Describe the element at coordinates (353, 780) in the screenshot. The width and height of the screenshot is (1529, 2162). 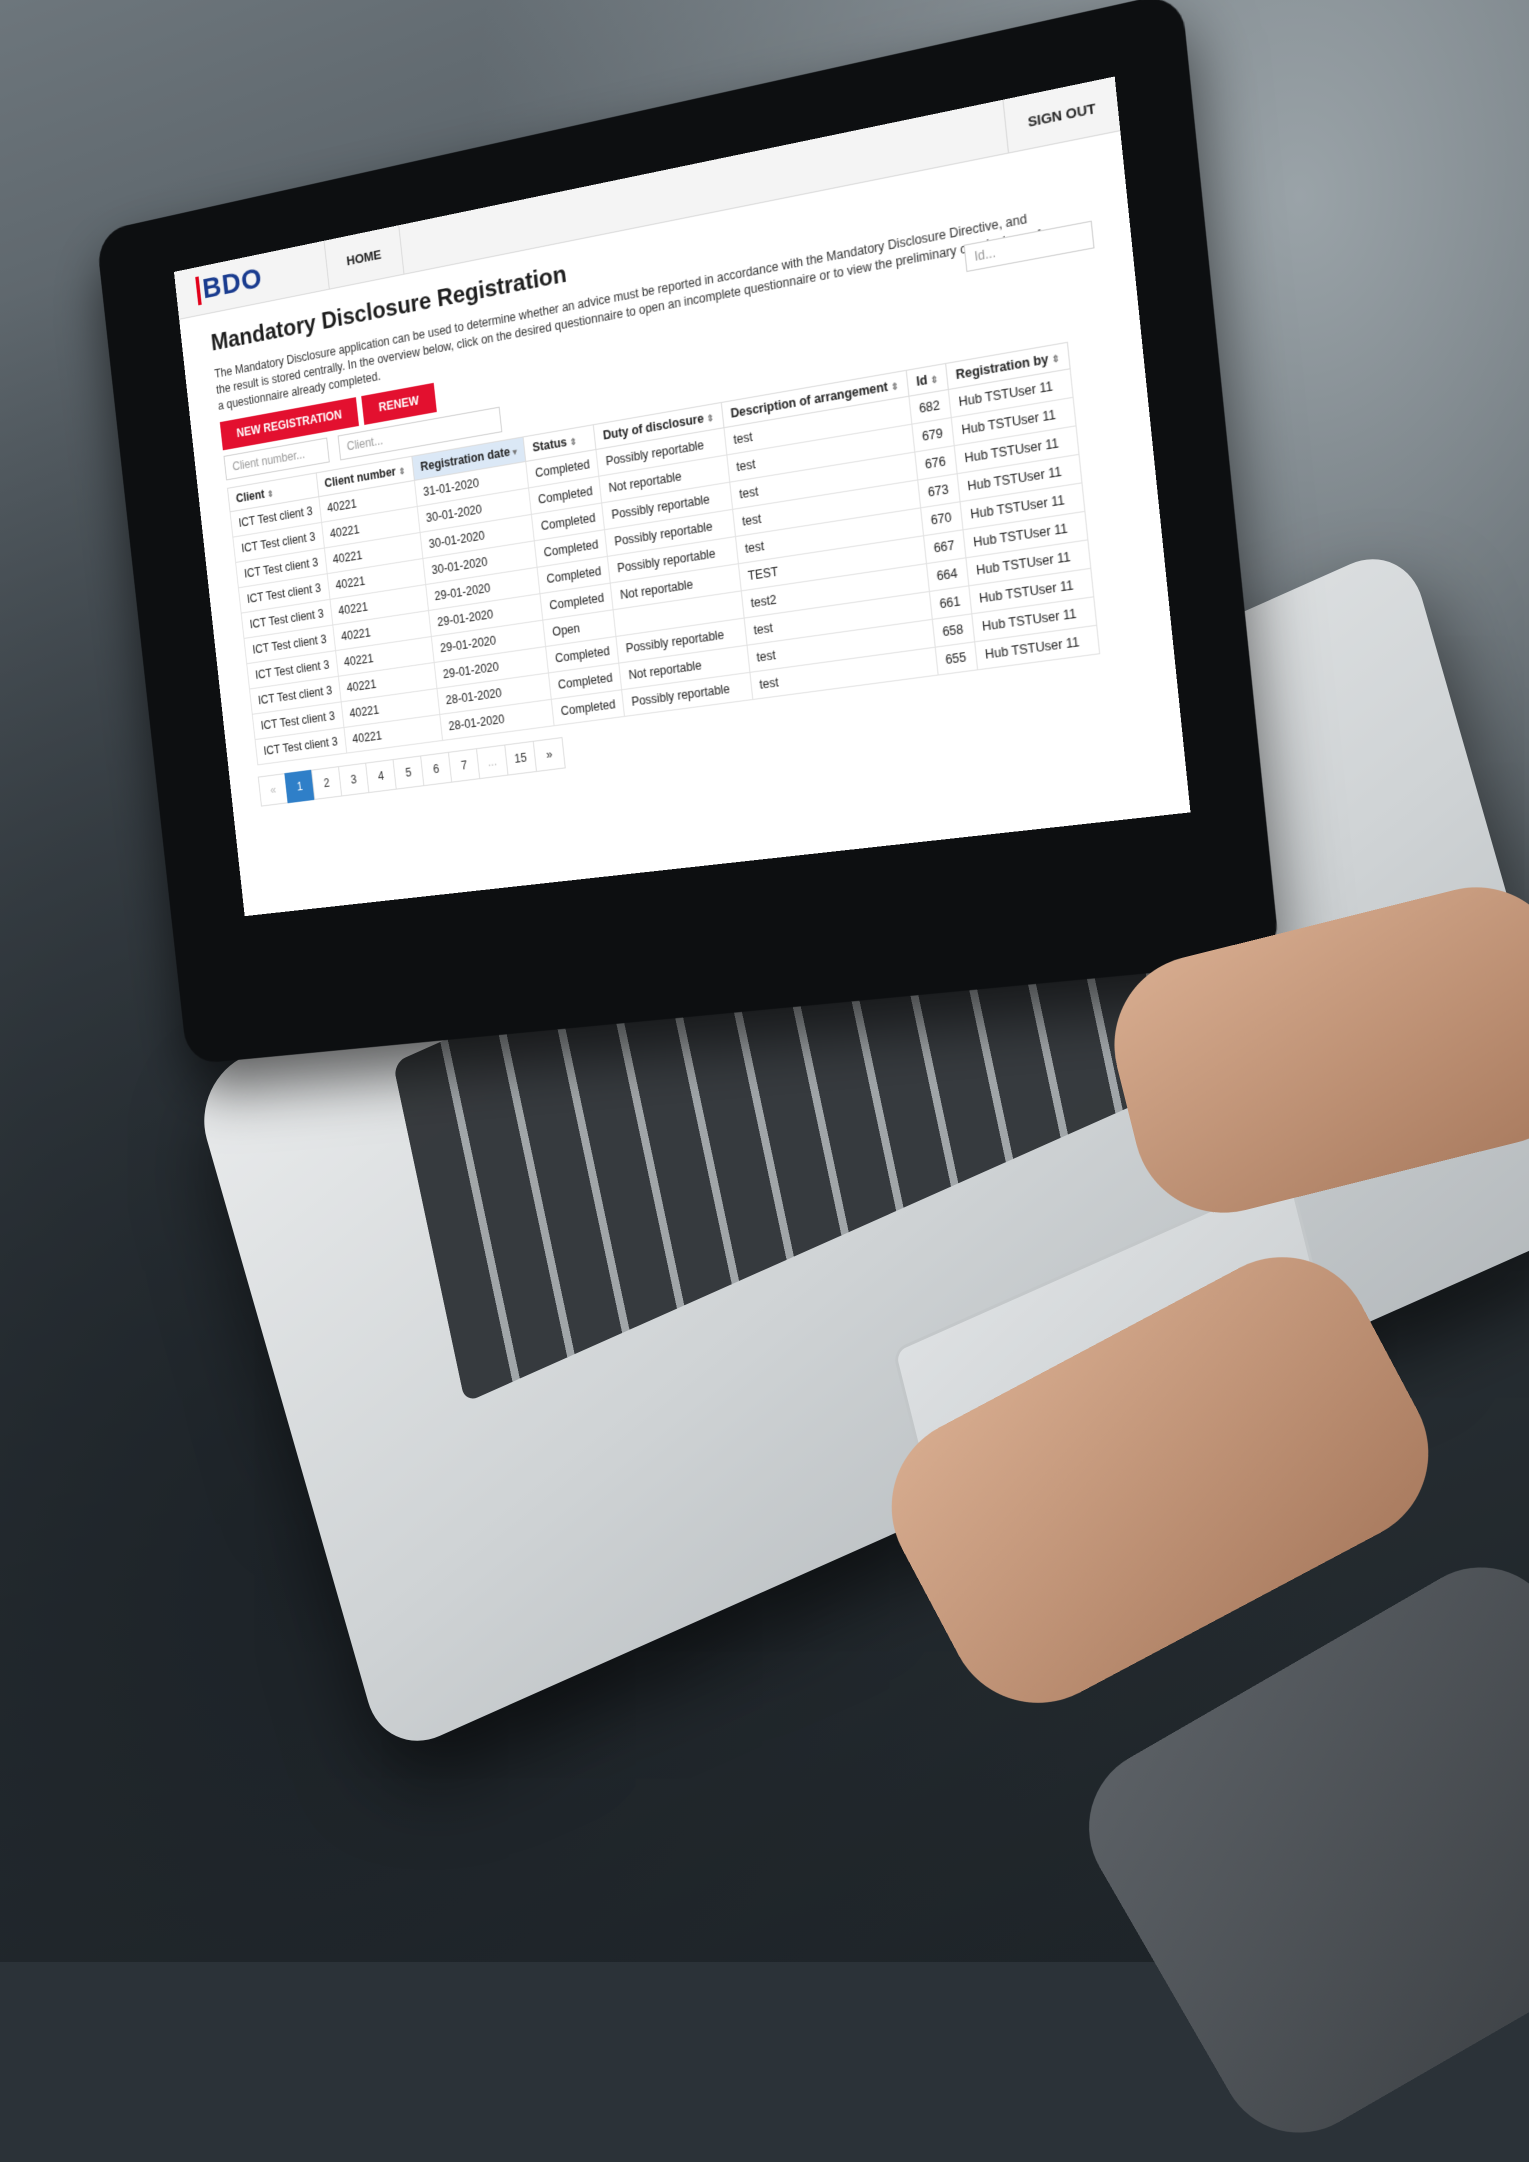
I see `page-link: 3` at that location.